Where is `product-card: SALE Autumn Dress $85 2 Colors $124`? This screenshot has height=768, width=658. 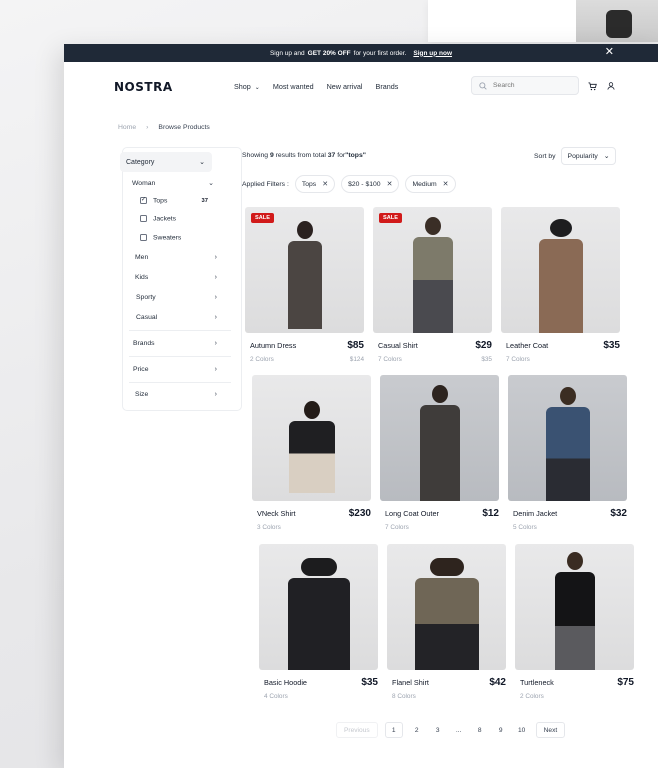 product-card: SALE Autumn Dress $85 2 Colors $124 is located at coordinates (306, 285).